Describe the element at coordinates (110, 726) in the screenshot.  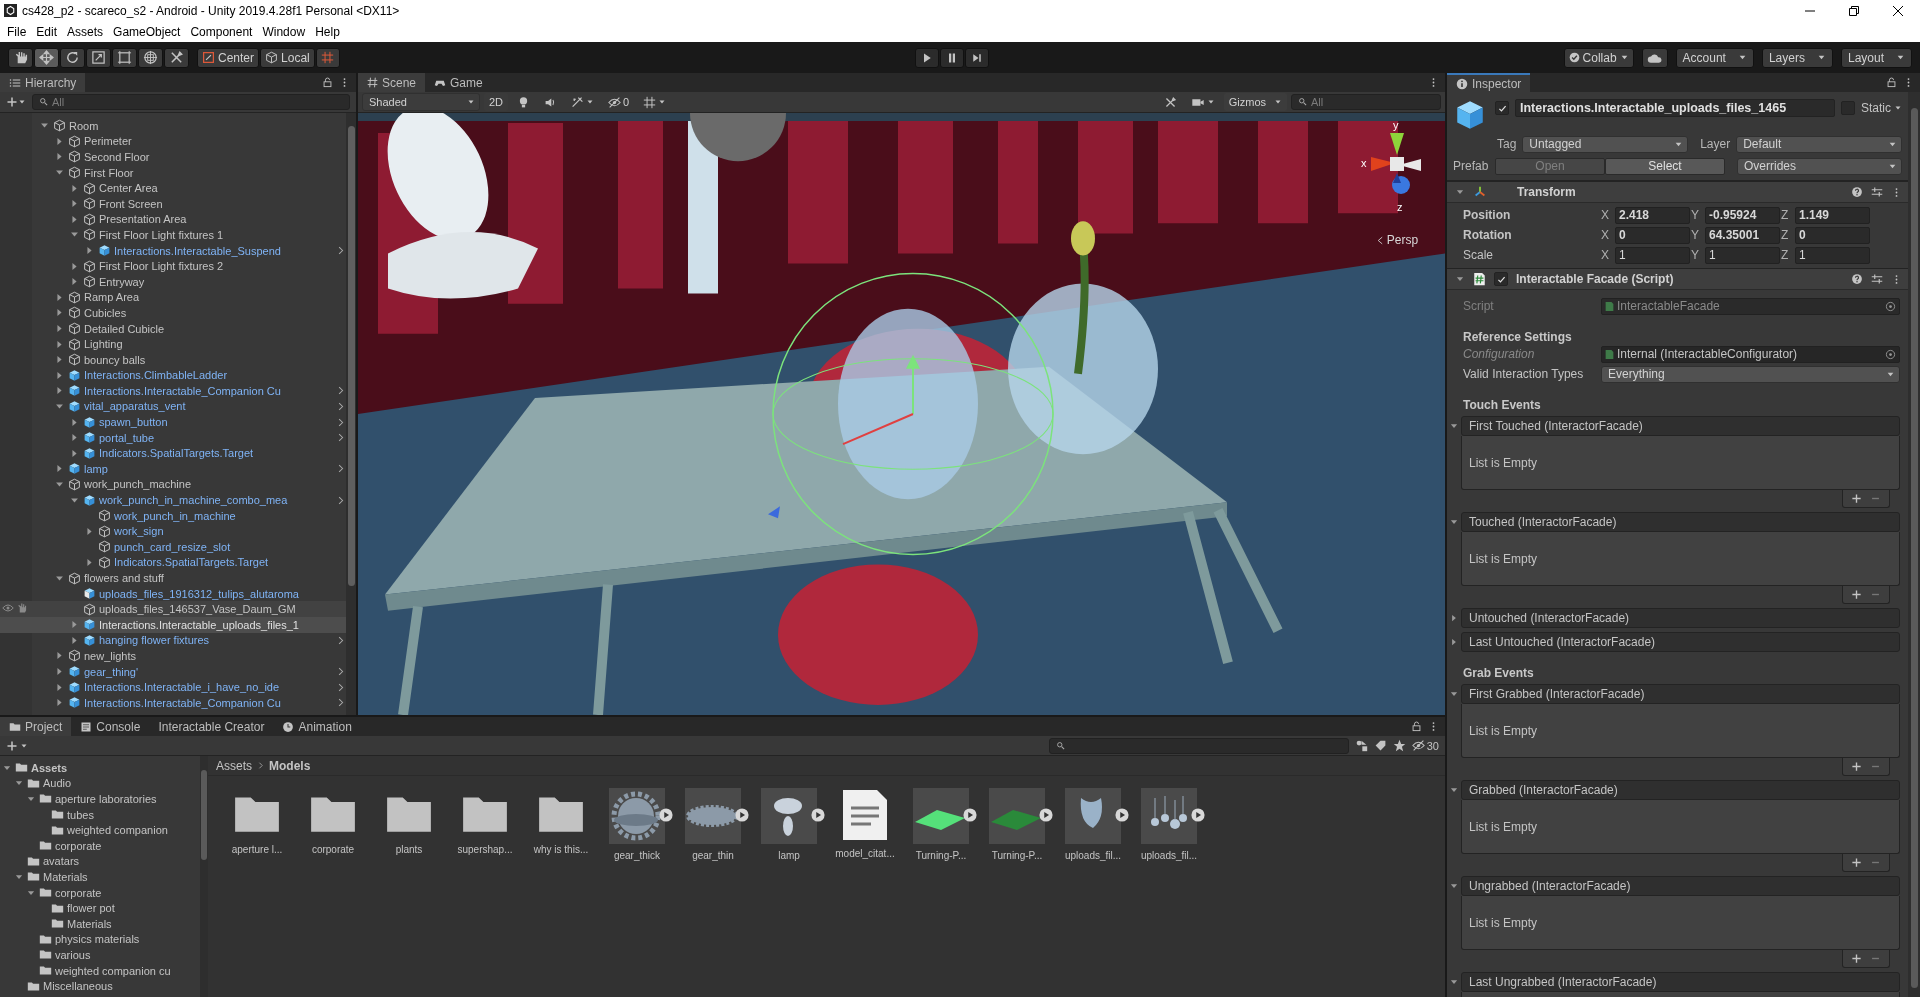
I see `panel-tab: Console` at that location.